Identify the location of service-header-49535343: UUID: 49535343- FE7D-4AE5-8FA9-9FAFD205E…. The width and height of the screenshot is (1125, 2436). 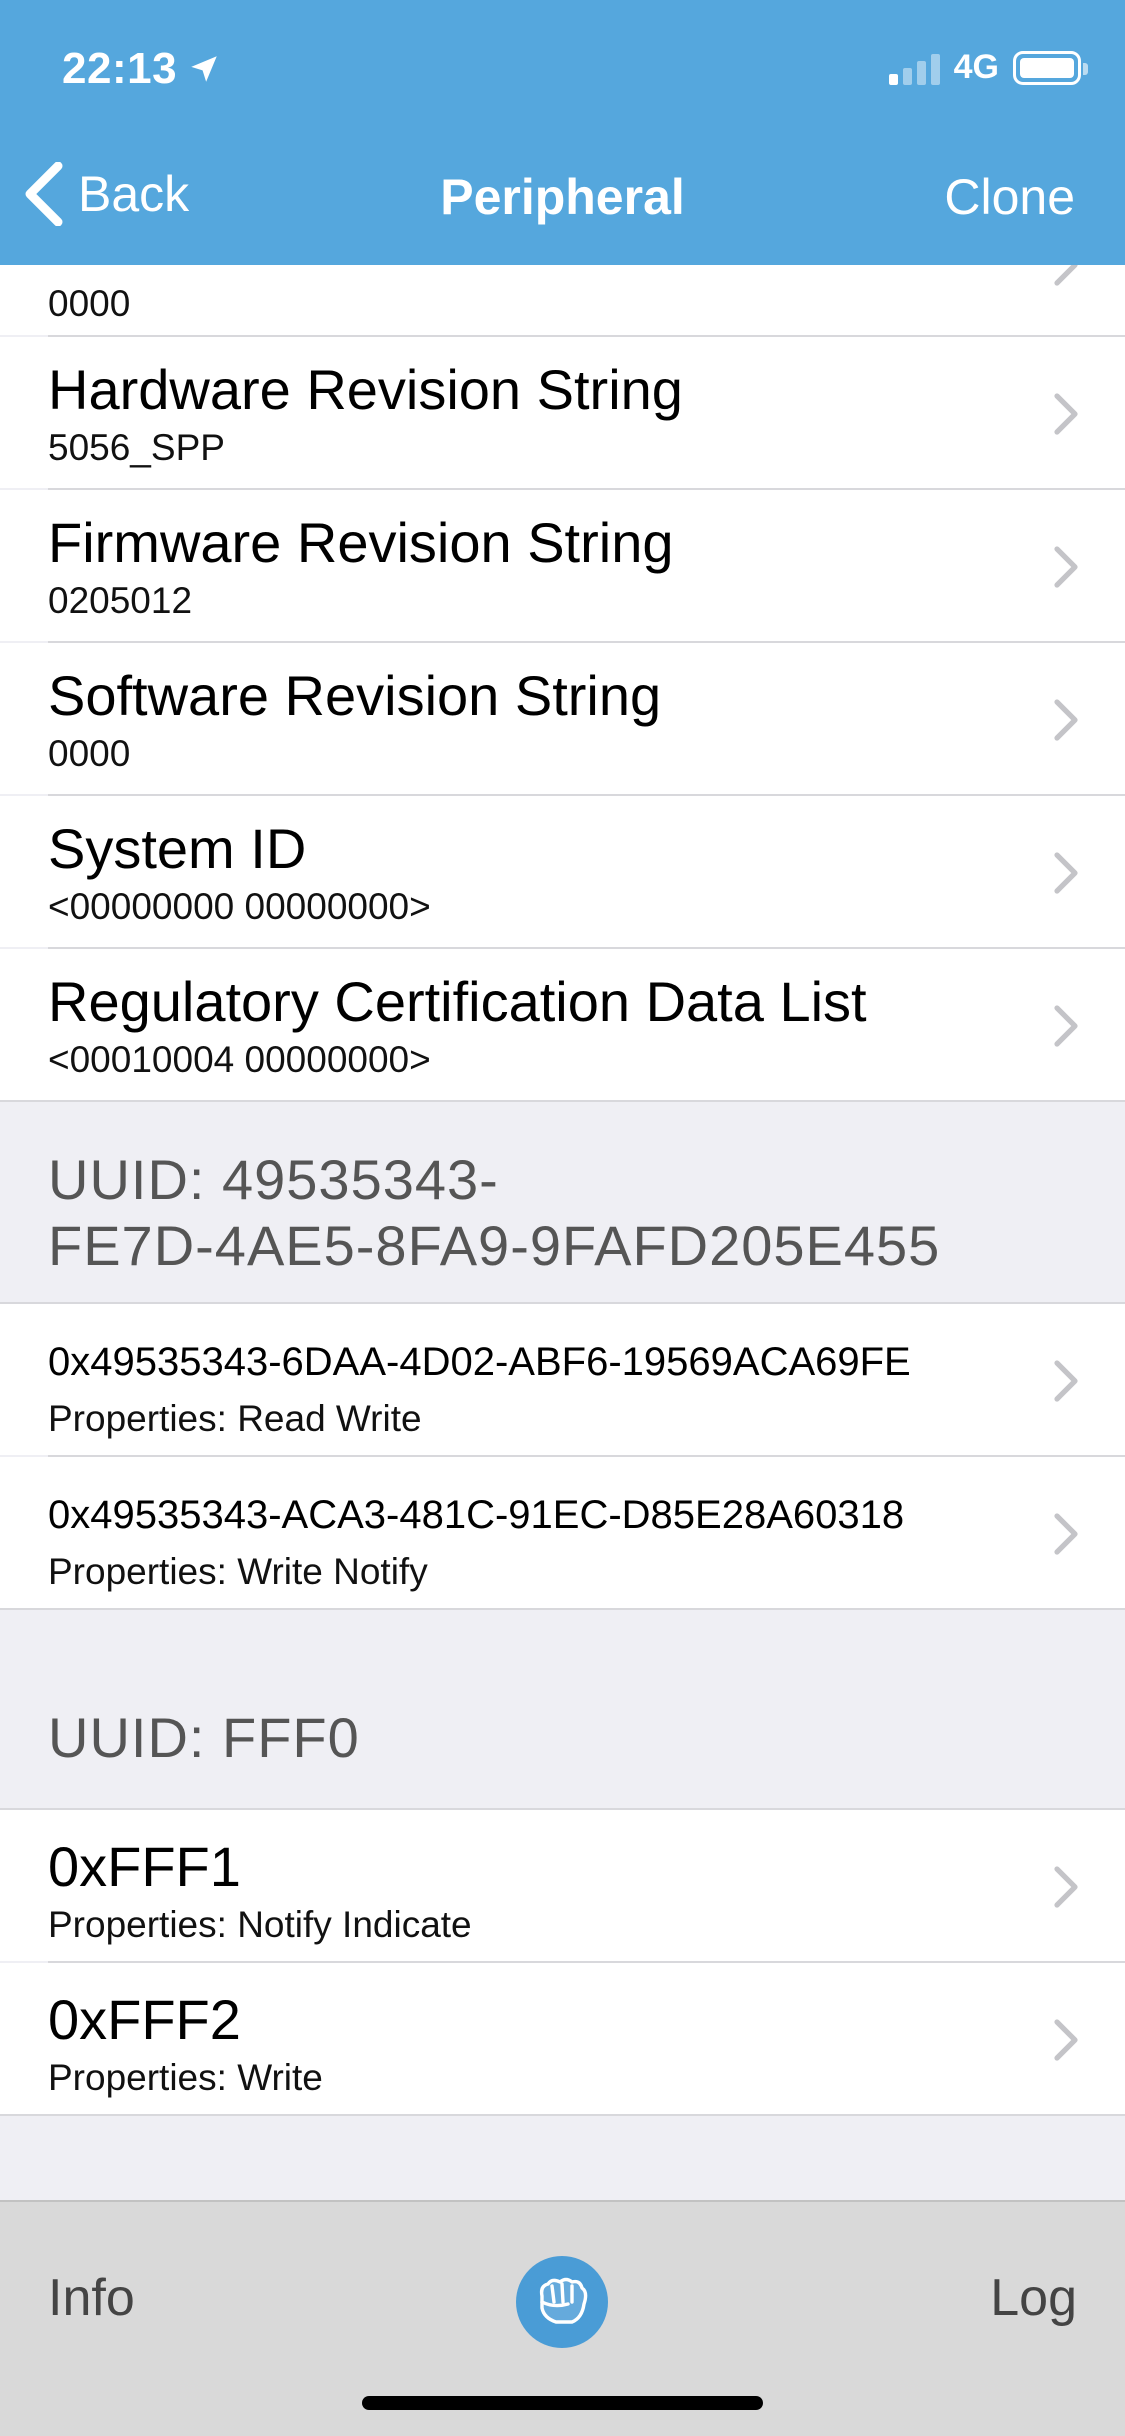
(562, 1202).